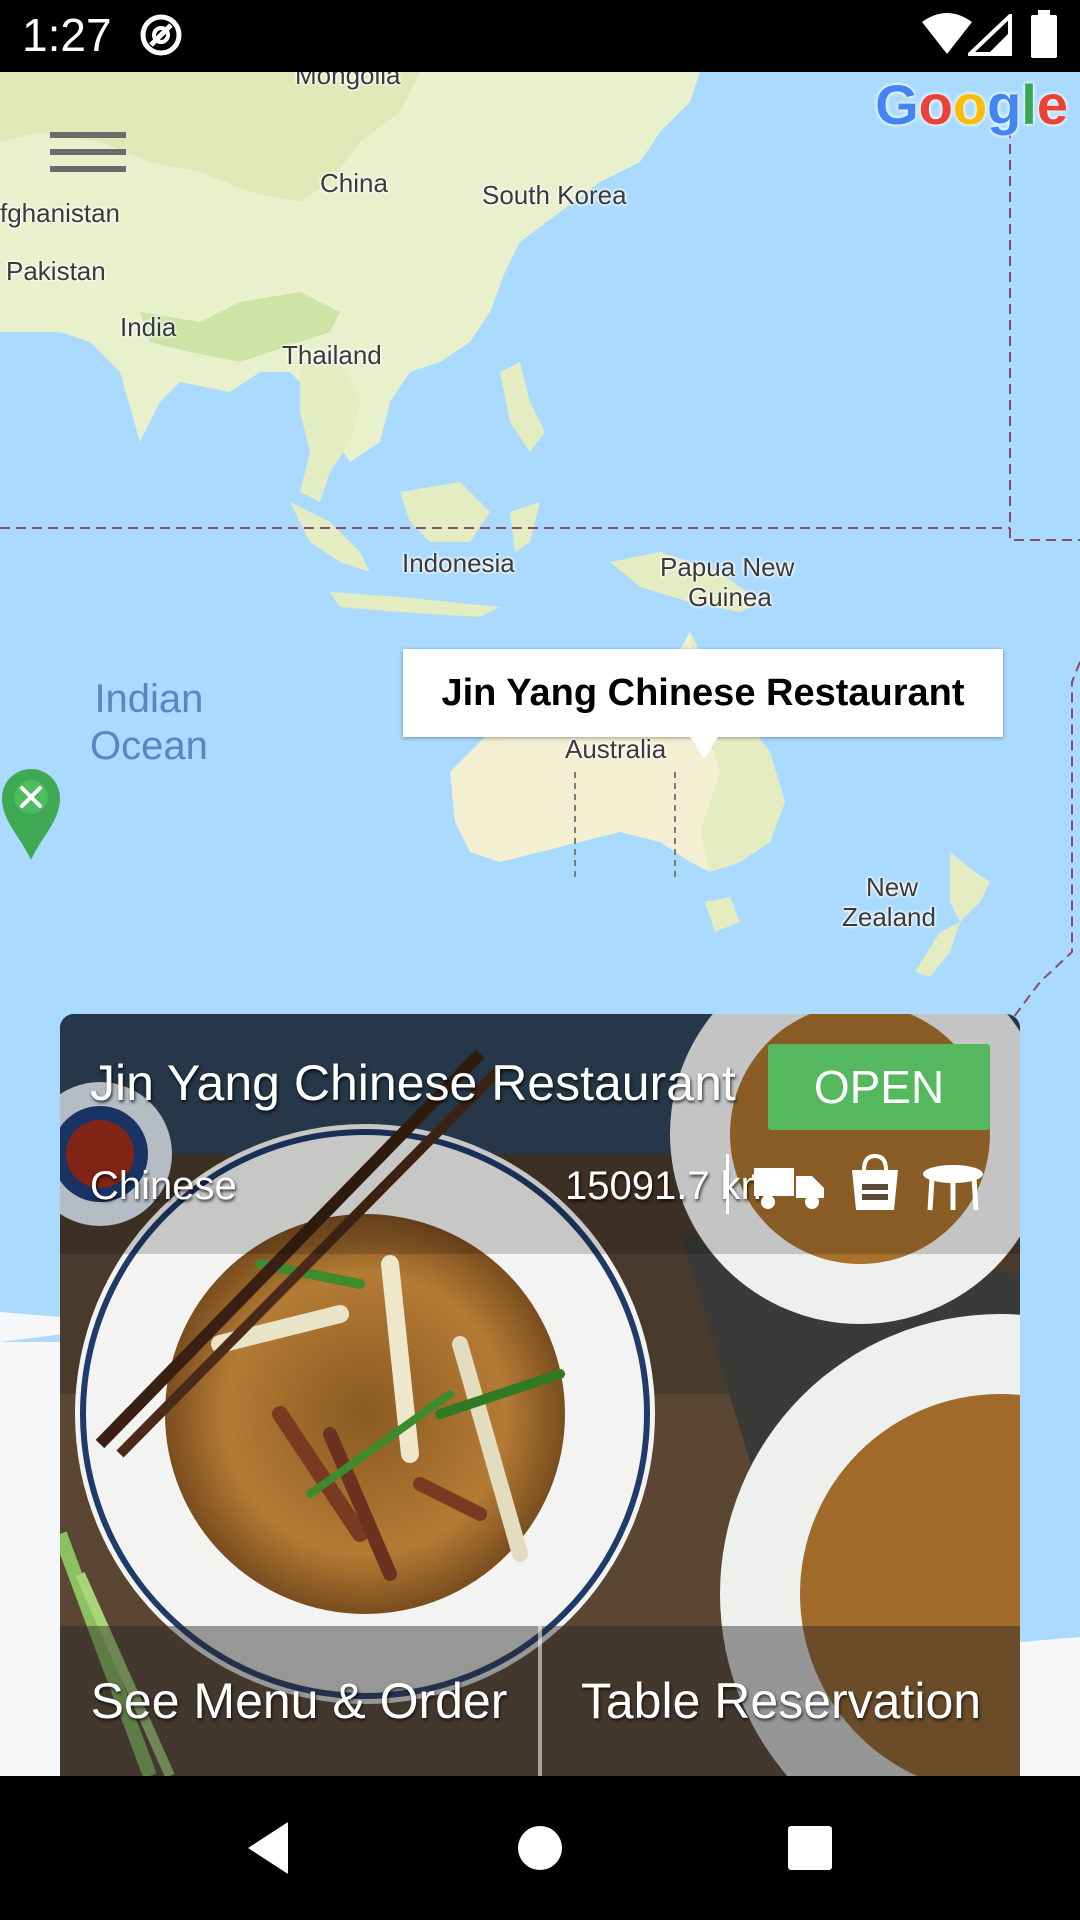 This screenshot has width=1080, height=1920. I want to click on map-label-indian-ocean-1: Indian, so click(149, 699).